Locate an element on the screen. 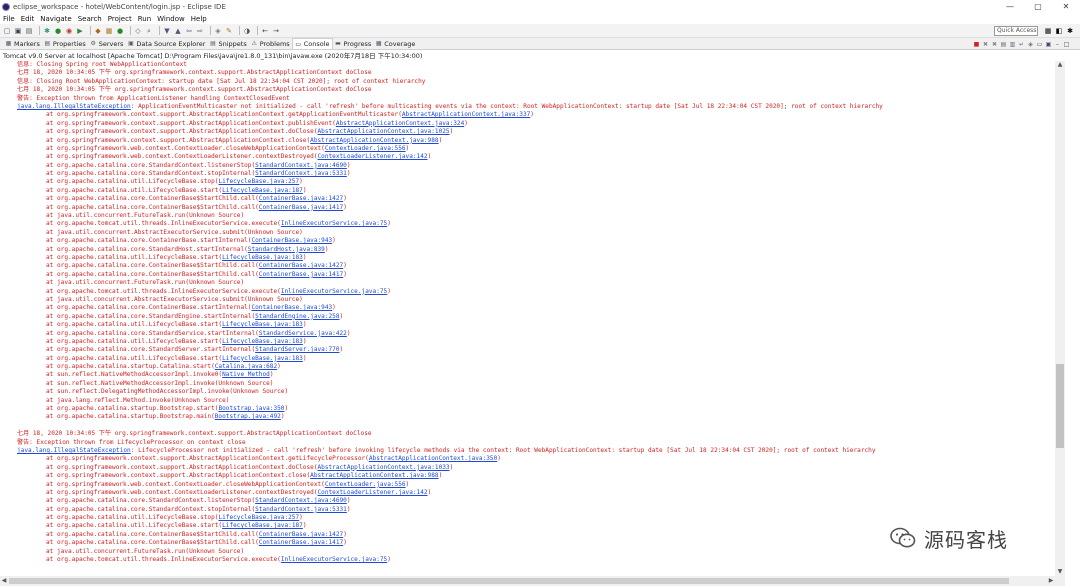 The image size is (1080, 586). print-icon: ▤ is located at coordinates (29, 31).